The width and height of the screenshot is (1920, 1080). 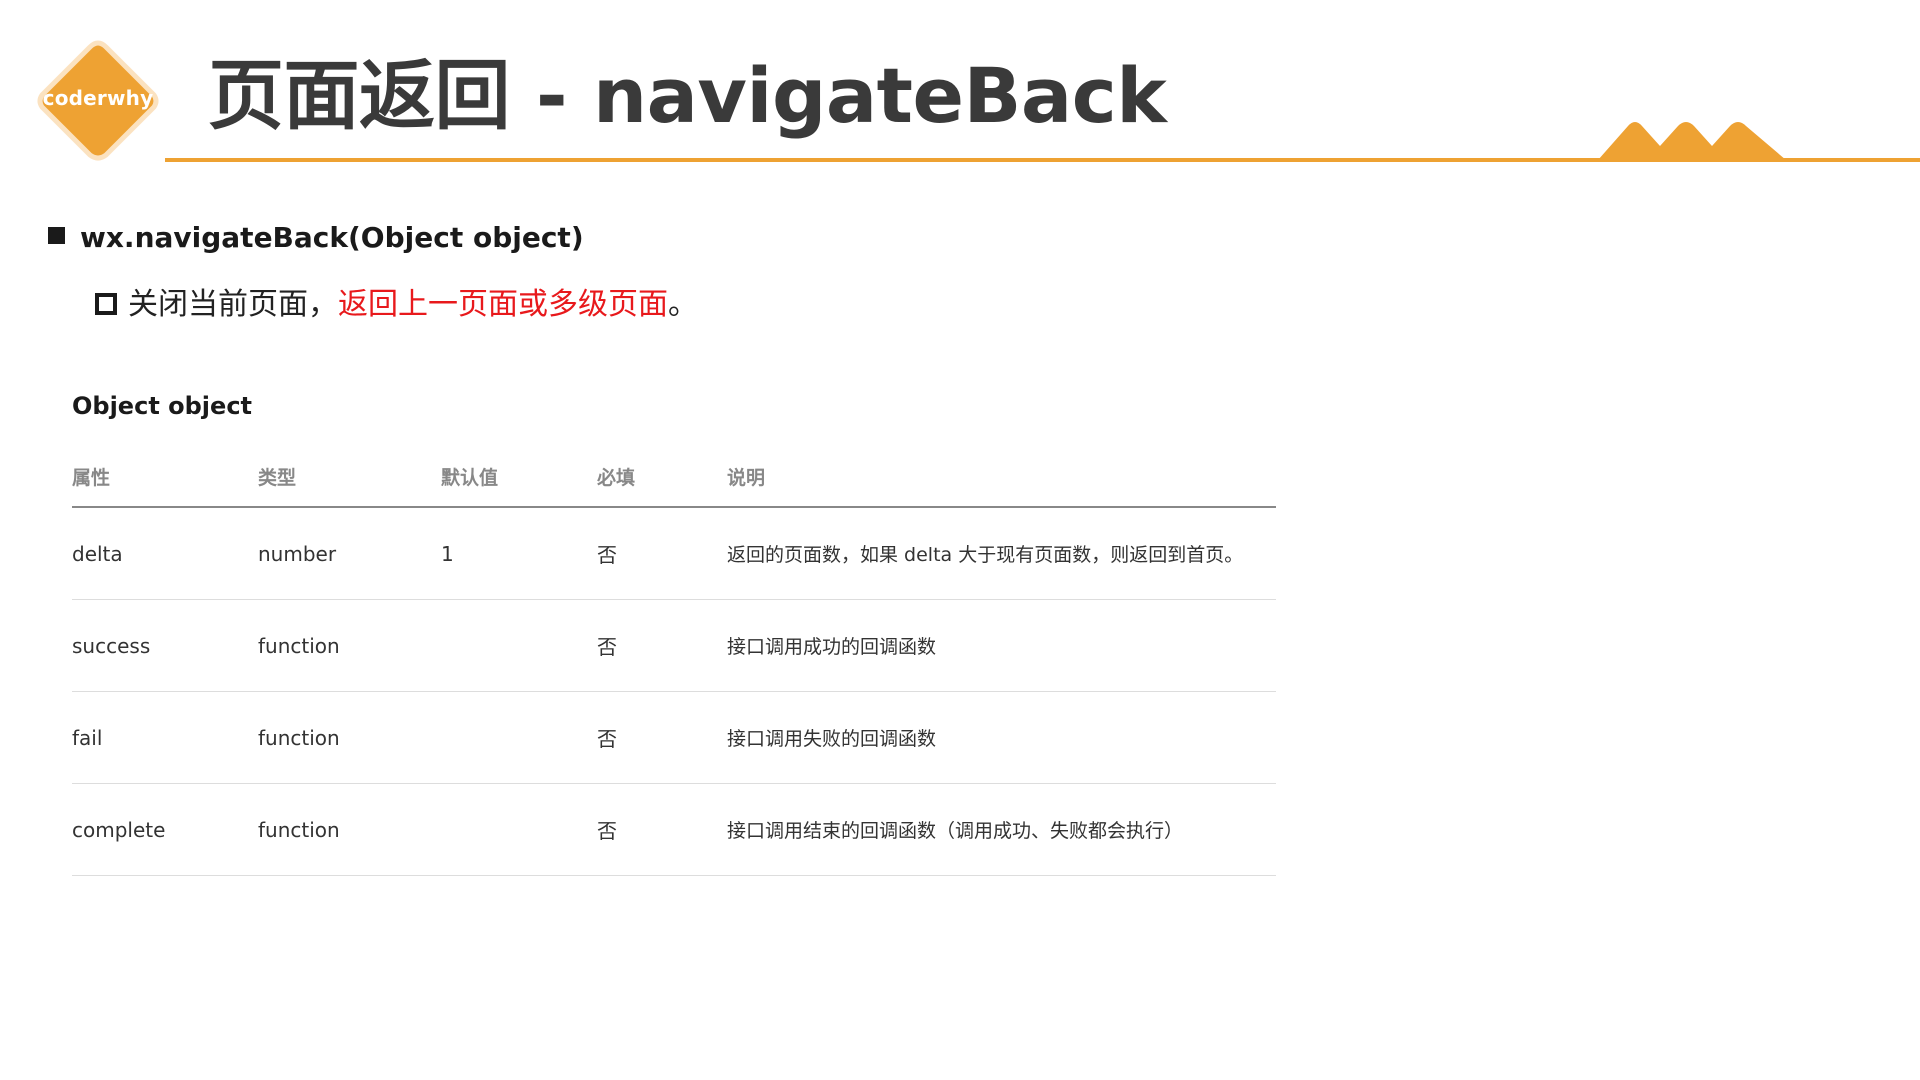 What do you see at coordinates (1001, 737) in the screenshot?
I see `cell-description: 接口调用失败的回调函数` at bounding box center [1001, 737].